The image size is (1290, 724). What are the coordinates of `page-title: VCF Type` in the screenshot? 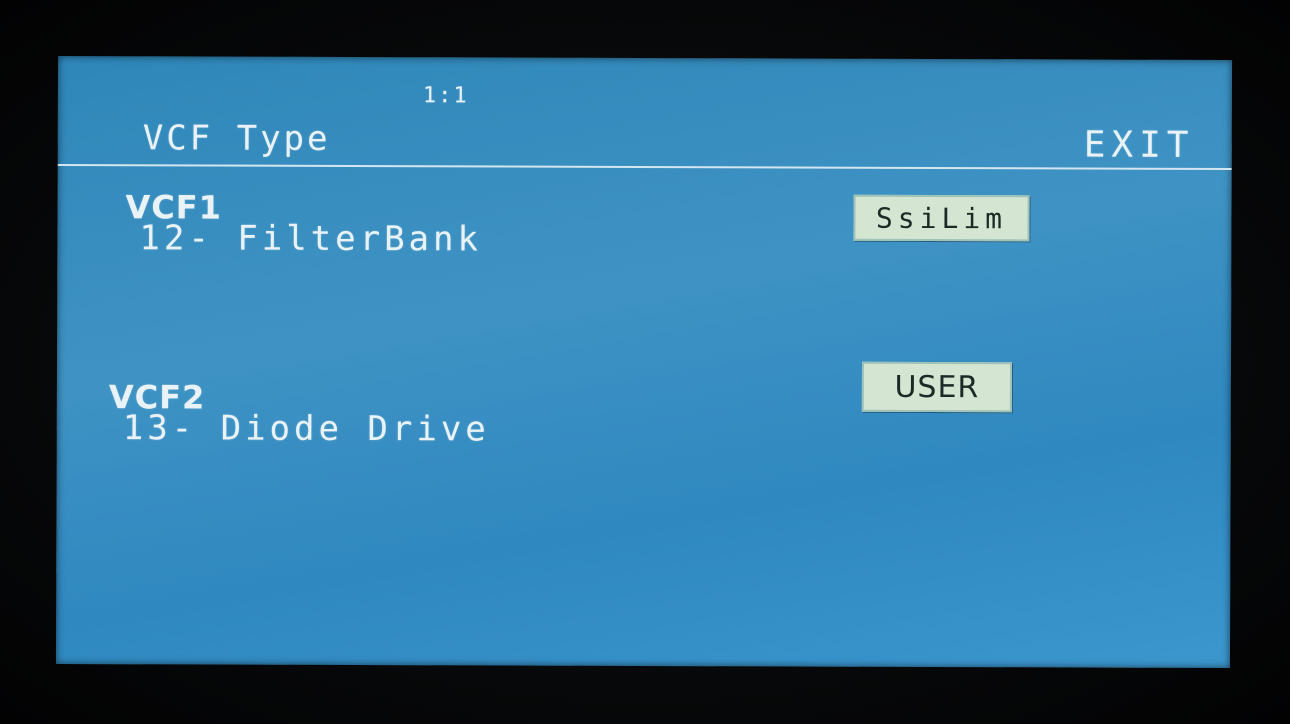 It's located at (236, 138).